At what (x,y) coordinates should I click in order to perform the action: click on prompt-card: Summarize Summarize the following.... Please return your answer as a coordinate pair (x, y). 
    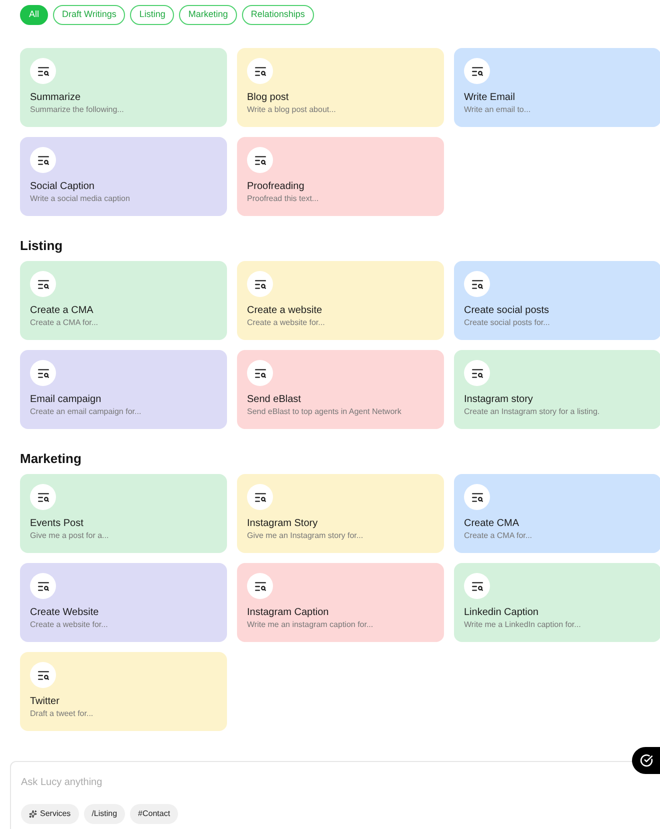
    Looking at the image, I should click on (123, 87).